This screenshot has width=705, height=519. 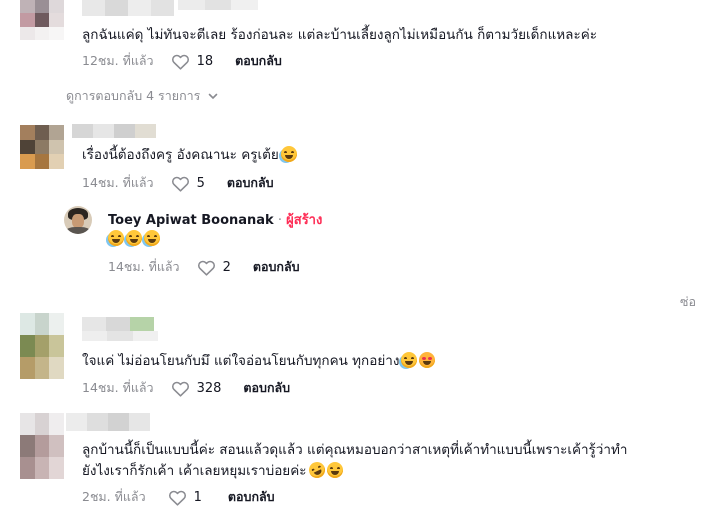 What do you see at coordinates (200, 183) in the screenshot?
I see `like-count: 5` at bounding box center [200, 183].